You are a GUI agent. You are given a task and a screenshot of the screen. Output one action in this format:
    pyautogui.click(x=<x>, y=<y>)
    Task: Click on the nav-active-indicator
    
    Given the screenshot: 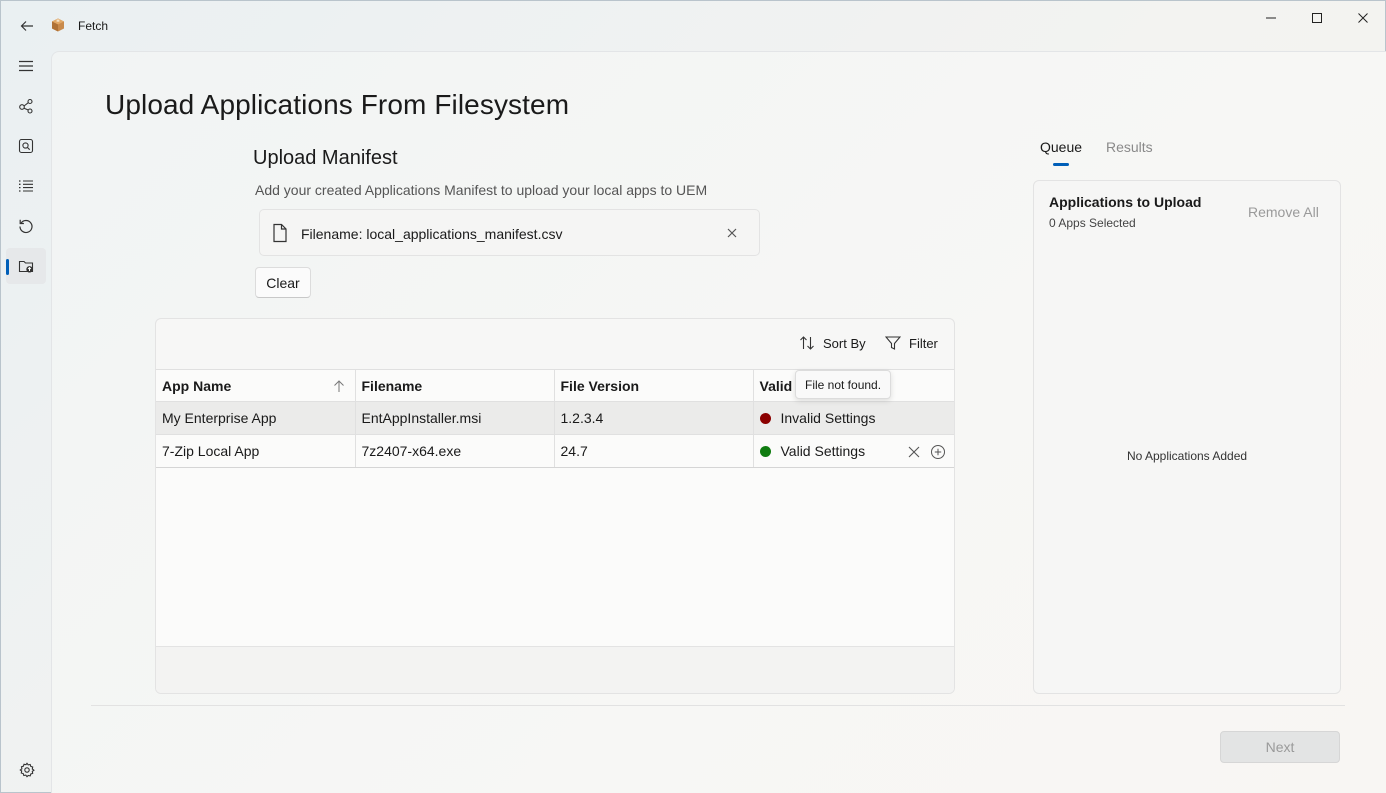 What is the action you would take?
    pyautogui.click(x=7, y=267)
    